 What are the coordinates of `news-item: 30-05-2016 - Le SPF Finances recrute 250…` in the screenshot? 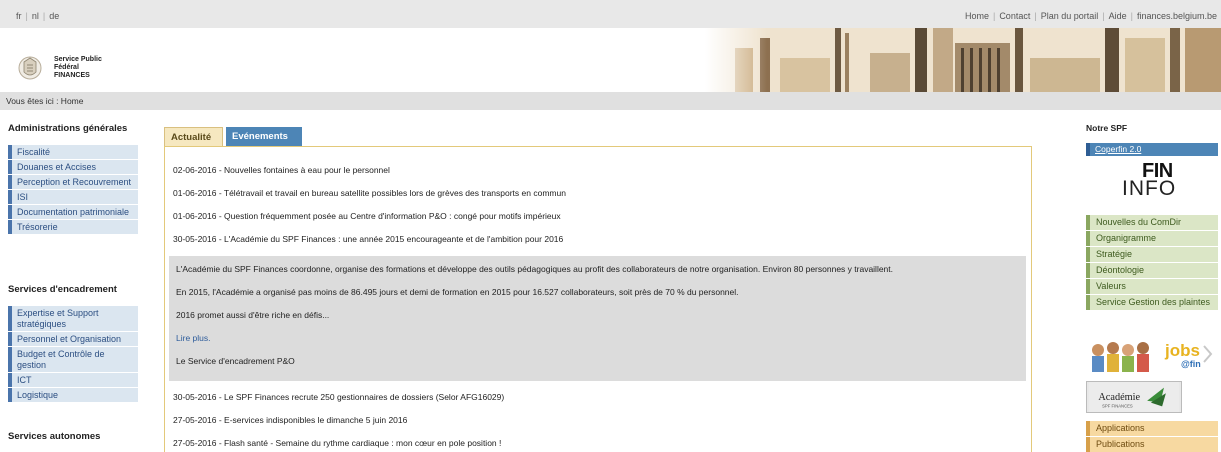 It's located at (603, 403).